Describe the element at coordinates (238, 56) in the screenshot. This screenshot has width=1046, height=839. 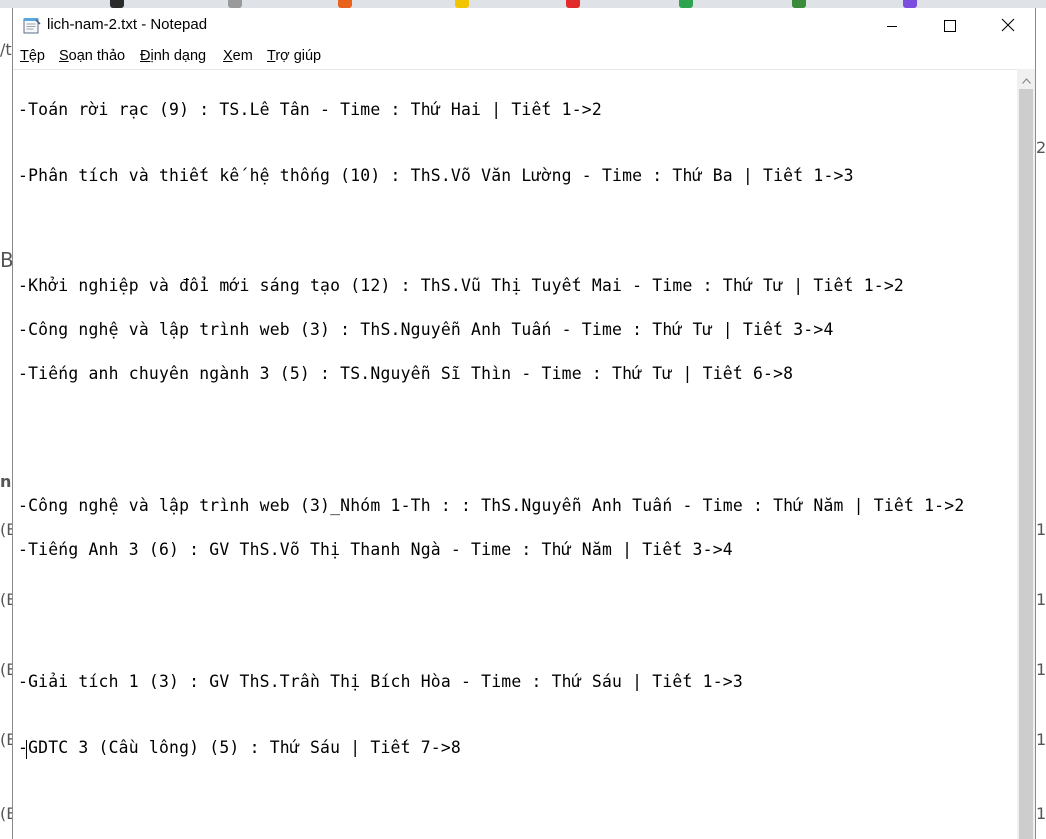
I see `menu-view: Xem` at that location.